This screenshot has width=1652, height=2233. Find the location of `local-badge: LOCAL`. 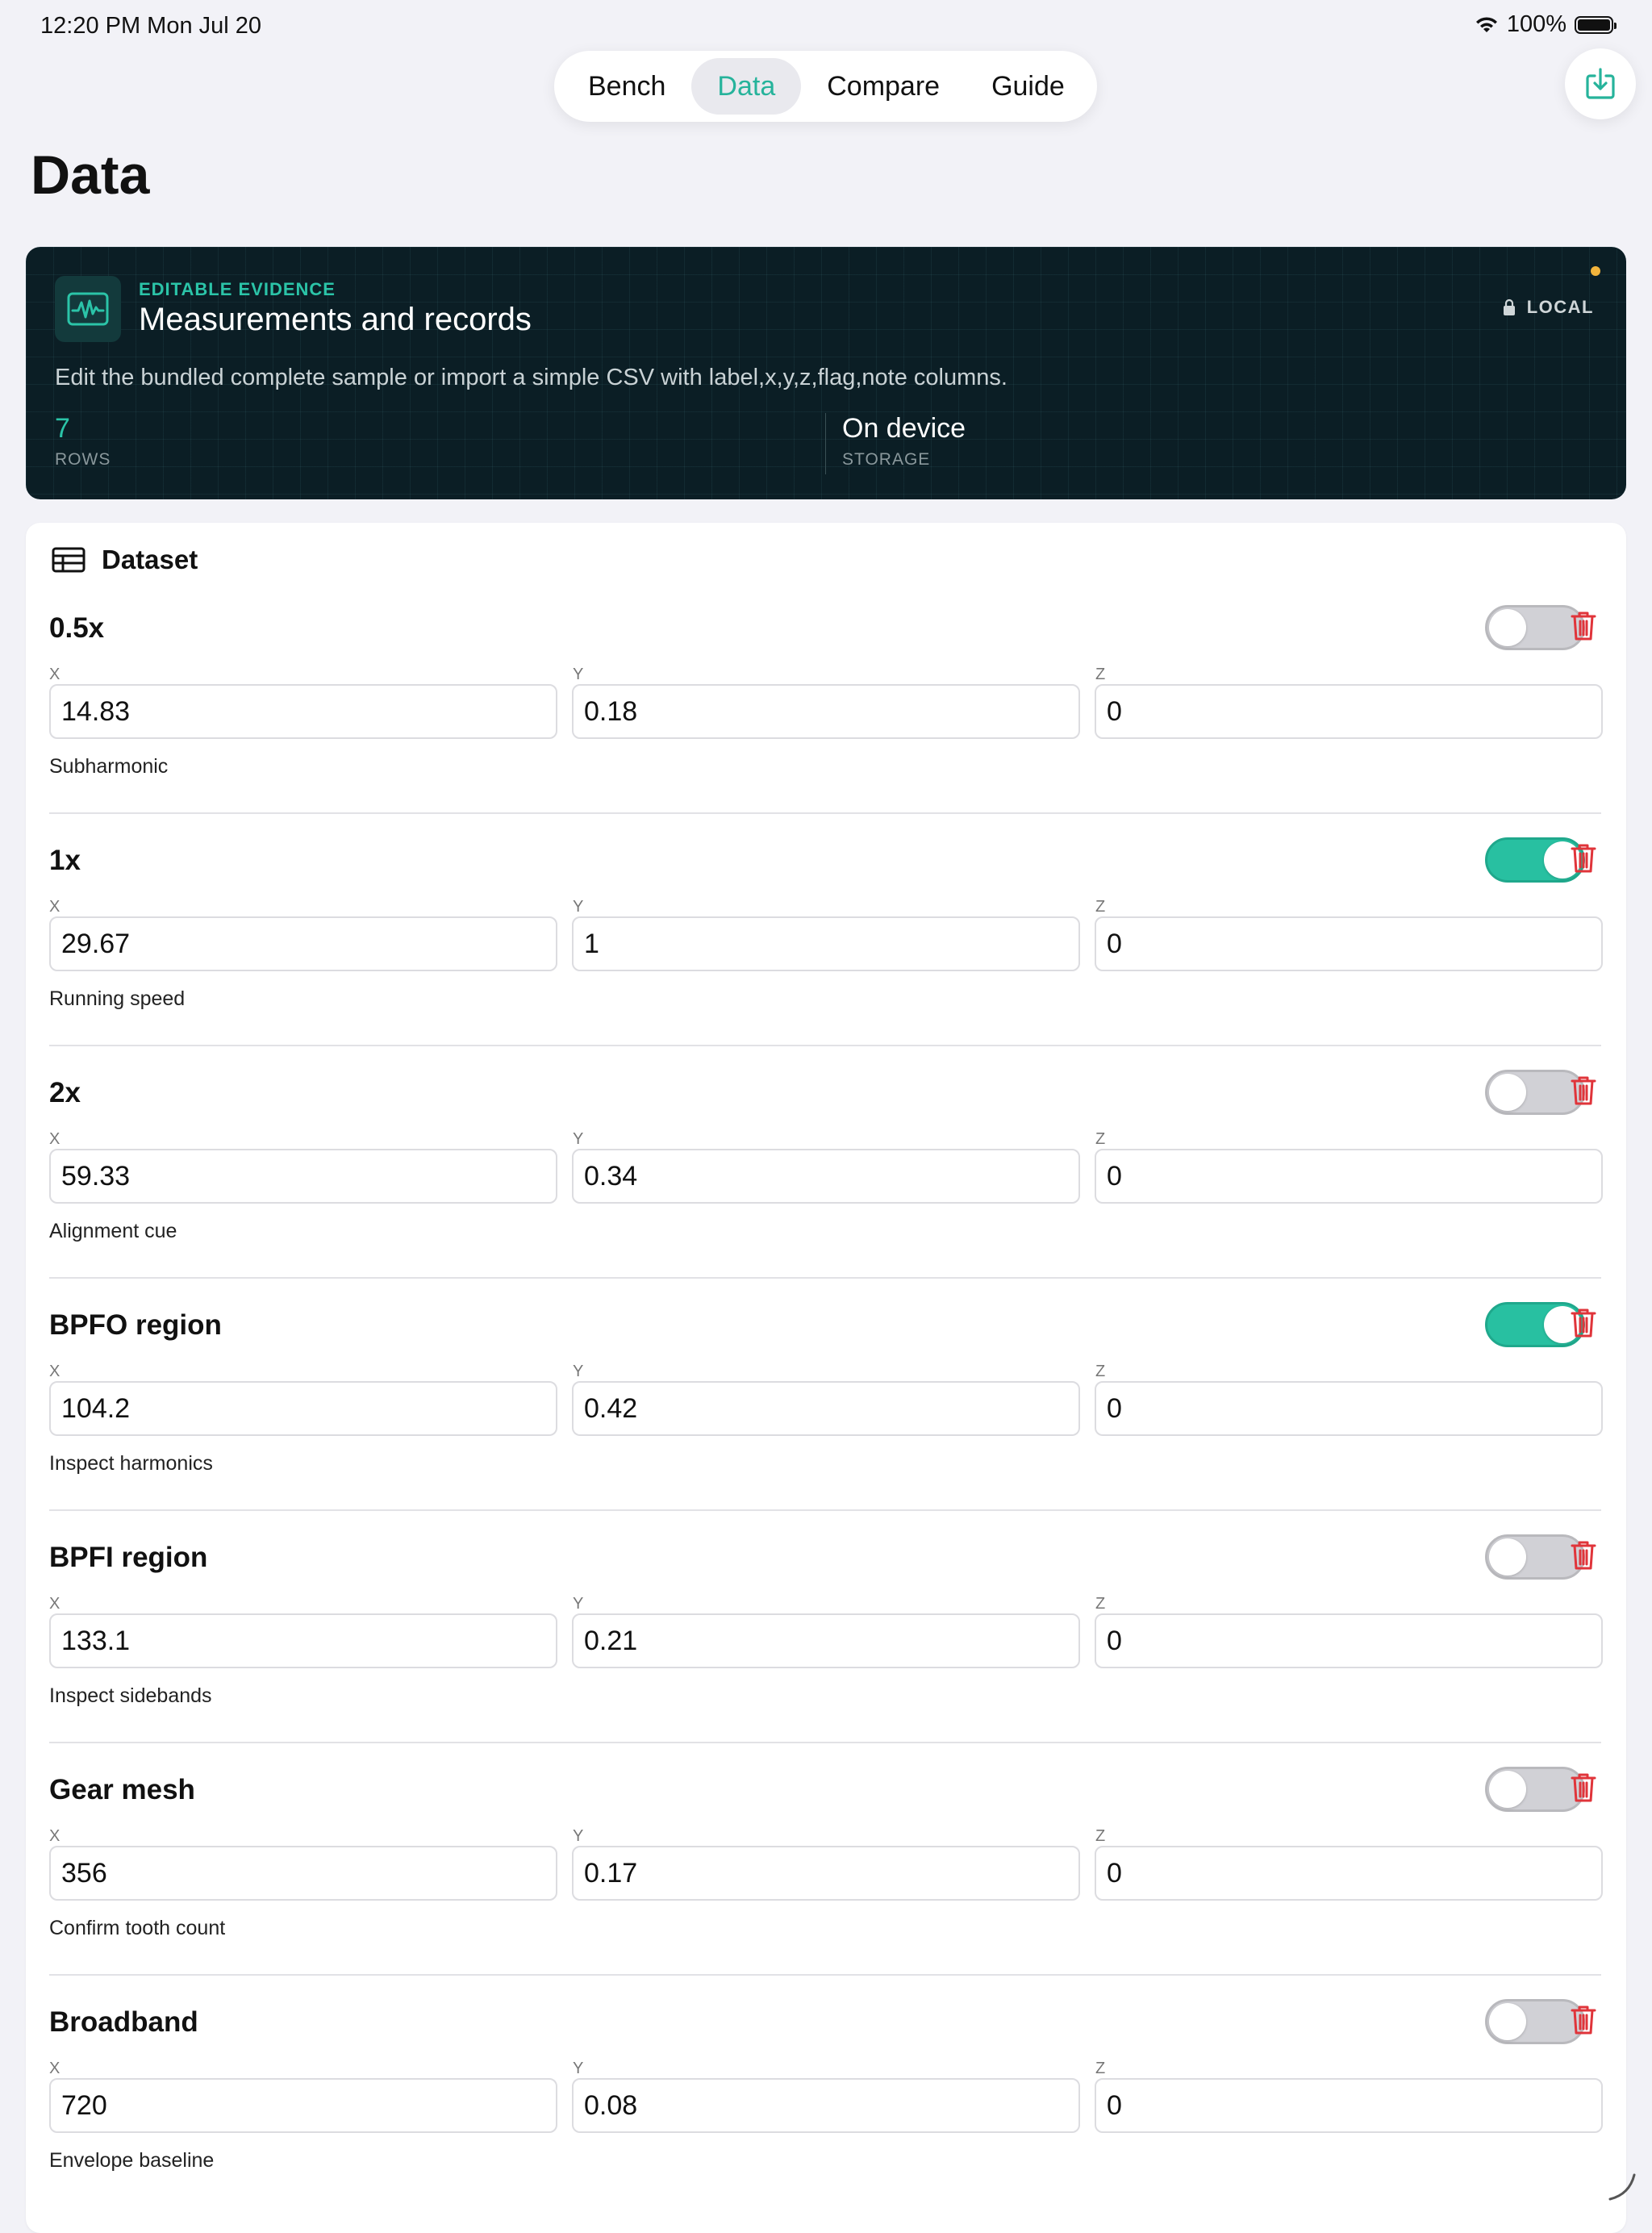

local-badge: LOCAL is located at coordinates (1548, 307).